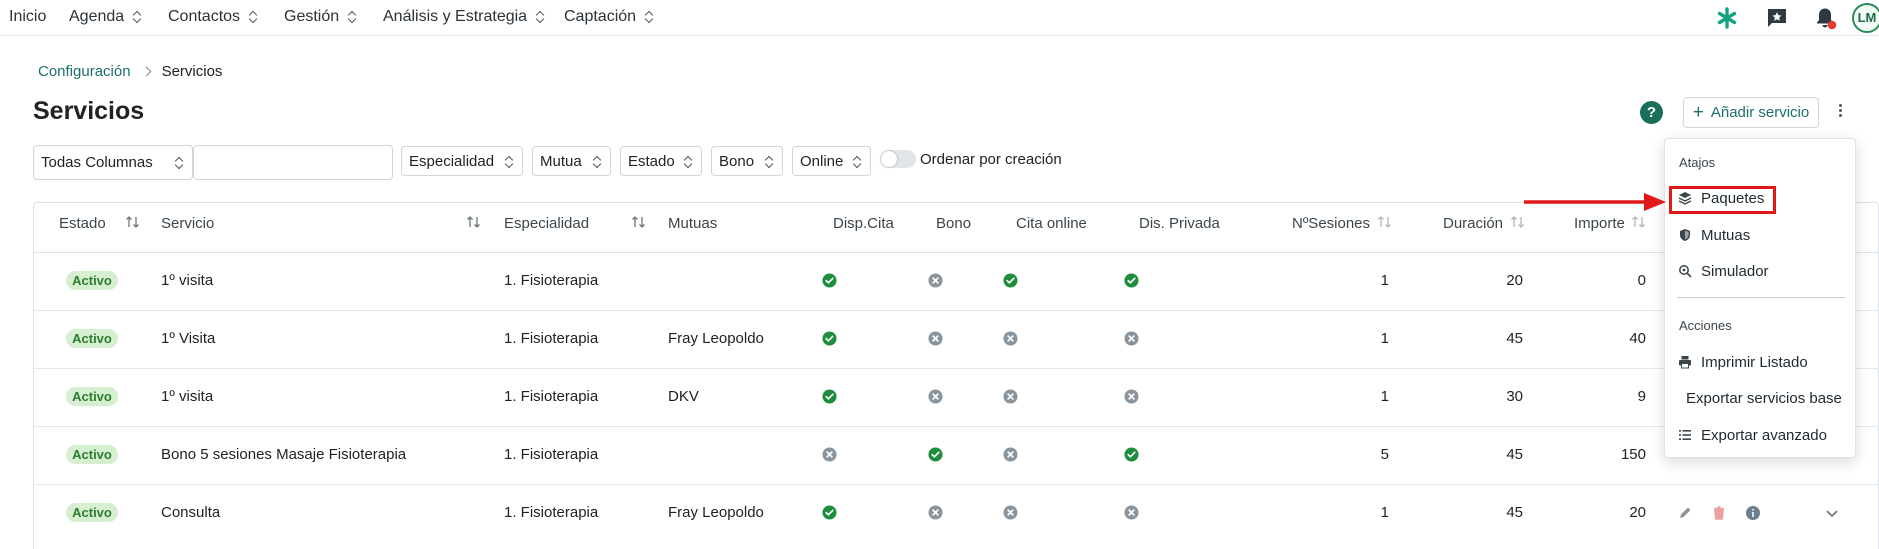 The image size is (1879, 549). I want to click on trash-icon, so click(1719, 513).